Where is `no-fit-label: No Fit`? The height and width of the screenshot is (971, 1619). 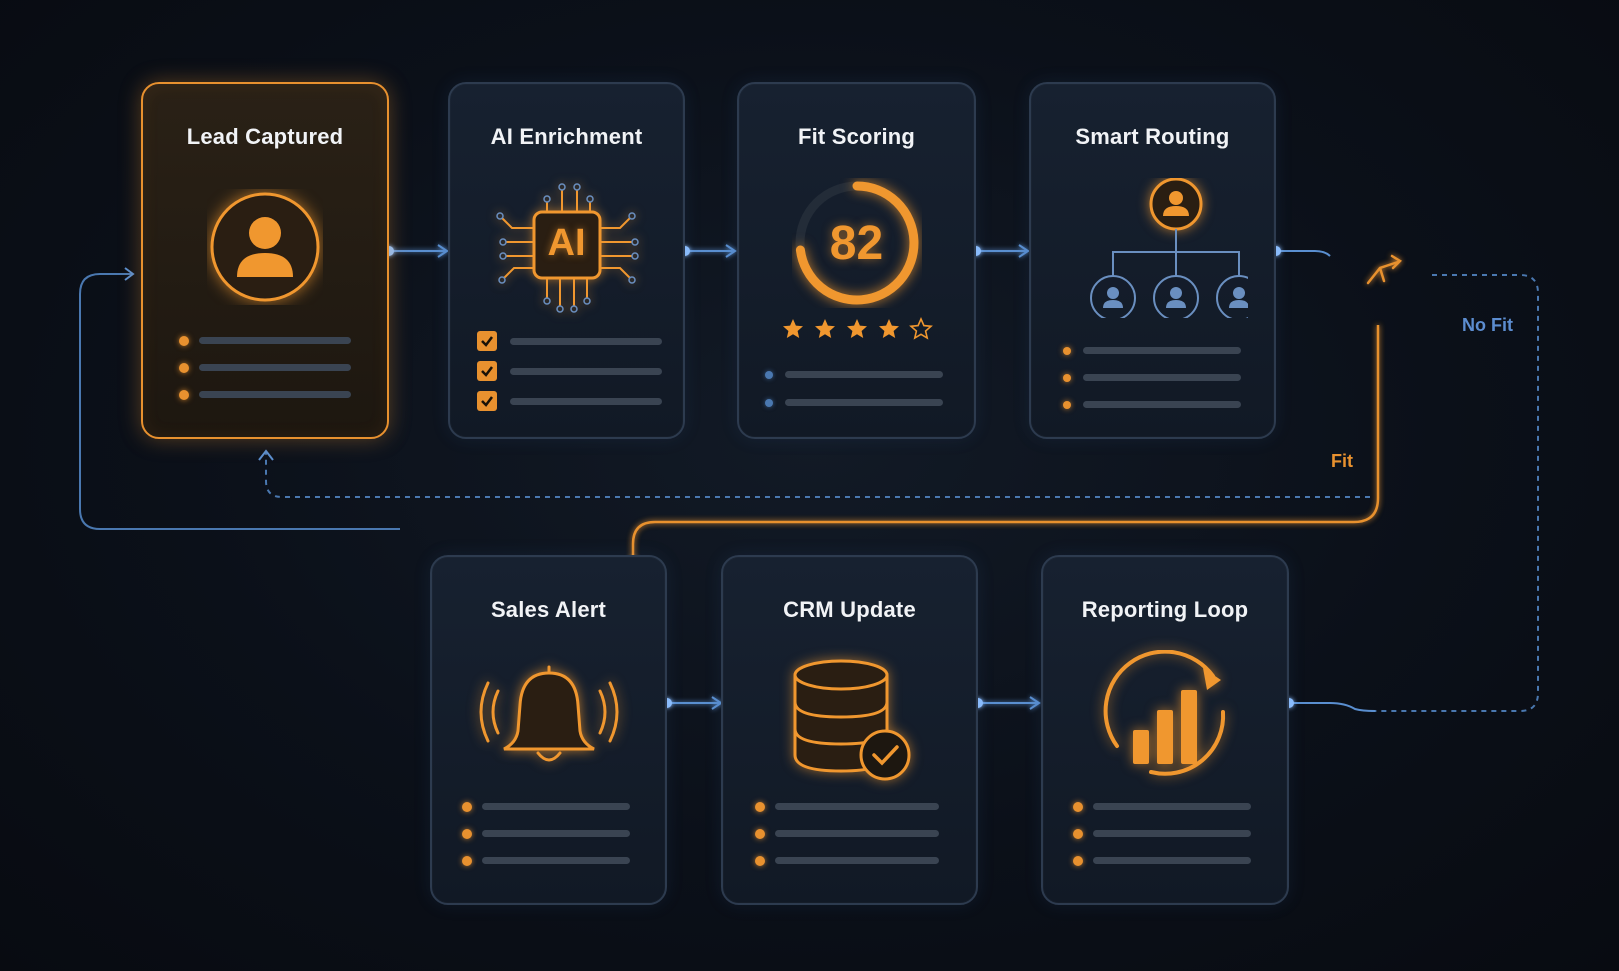
no-fit-label: No Fit is located at coordinates (1487, 325).